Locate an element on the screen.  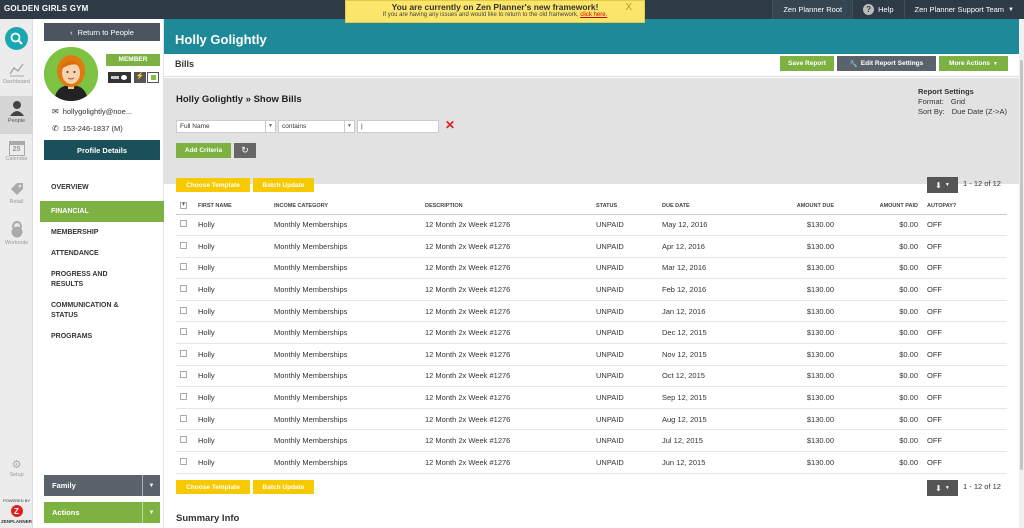
family-button: Family ▼ is located at coordinates (102, 485).